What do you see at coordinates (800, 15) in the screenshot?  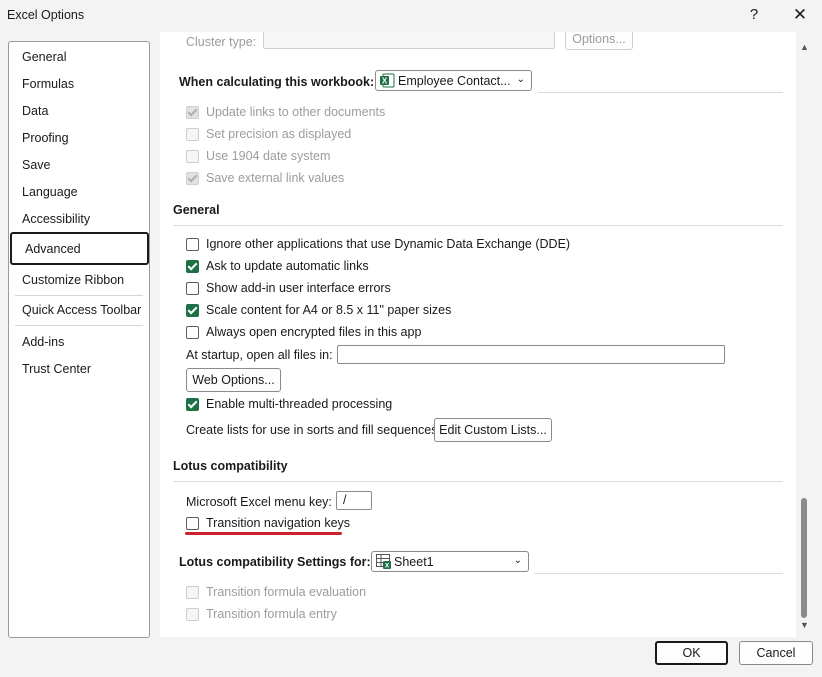 I see `close-button: ✕` at bounding box center [800, 15].